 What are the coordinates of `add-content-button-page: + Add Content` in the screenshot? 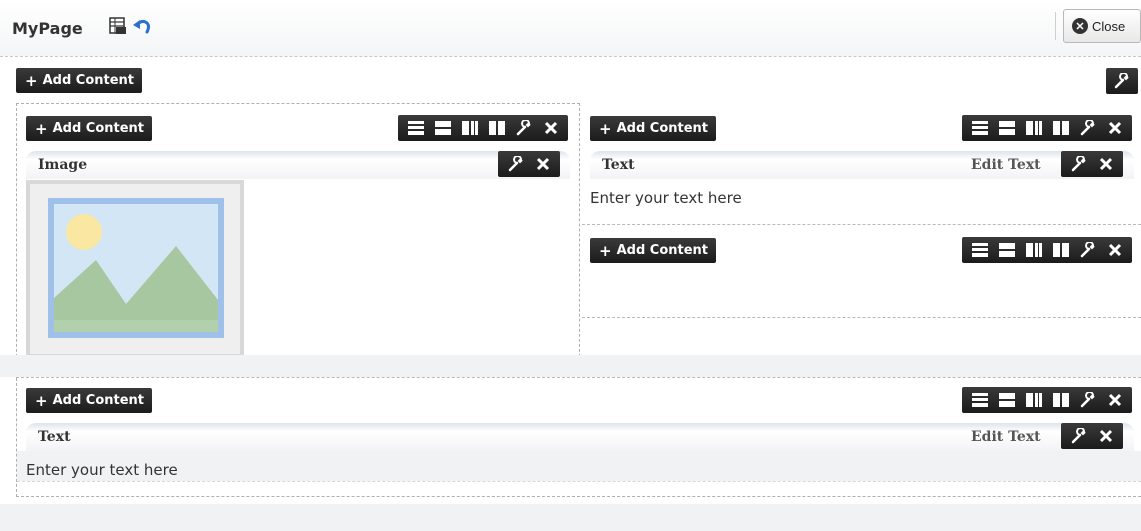 It's located at (79, 80).